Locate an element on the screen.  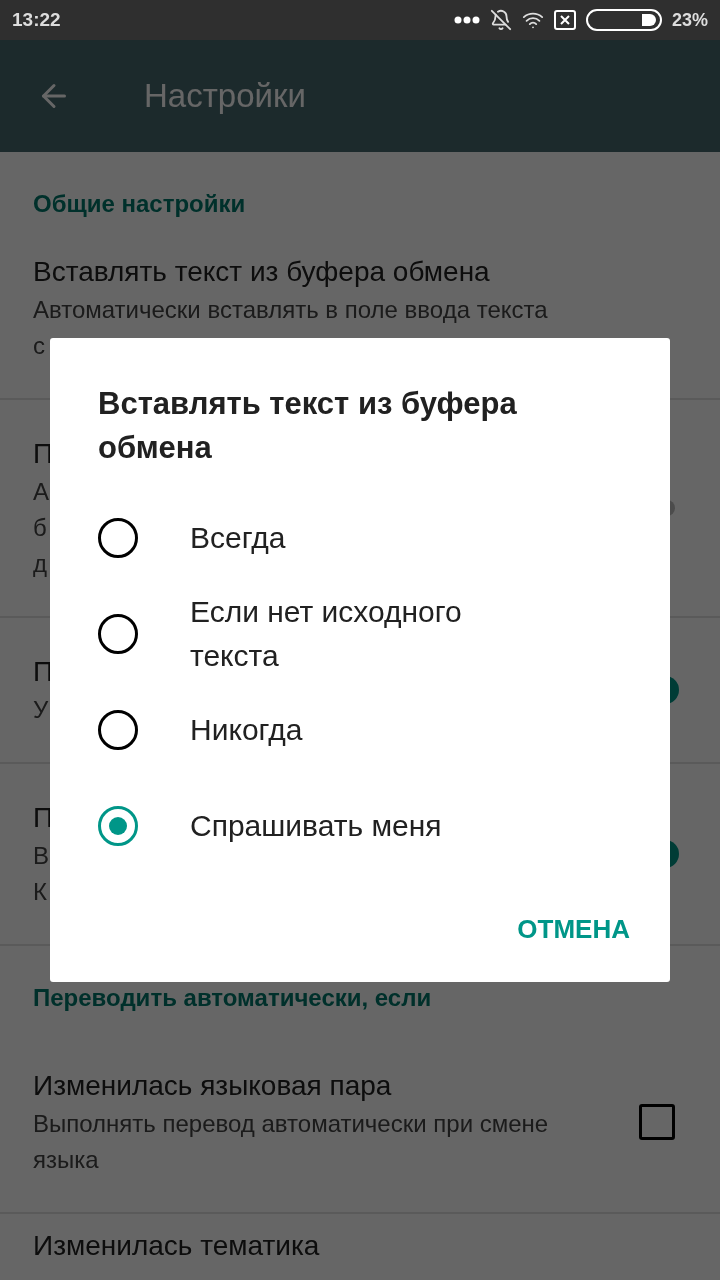
option-label: Спрашивать меня is located at coordinates (316, 826).